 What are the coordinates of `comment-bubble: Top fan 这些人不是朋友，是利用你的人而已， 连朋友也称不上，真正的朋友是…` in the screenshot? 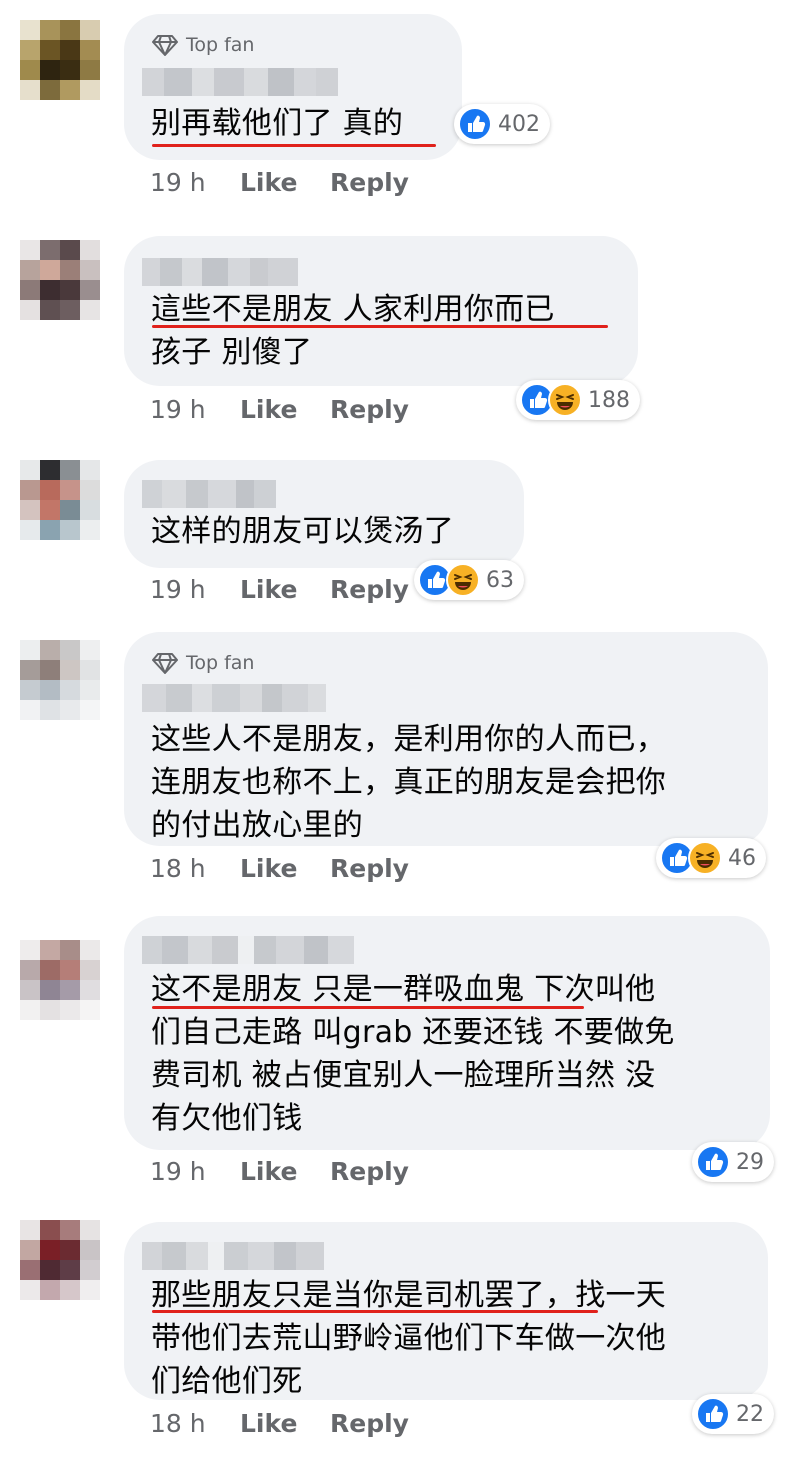 It's located at (446, 739).